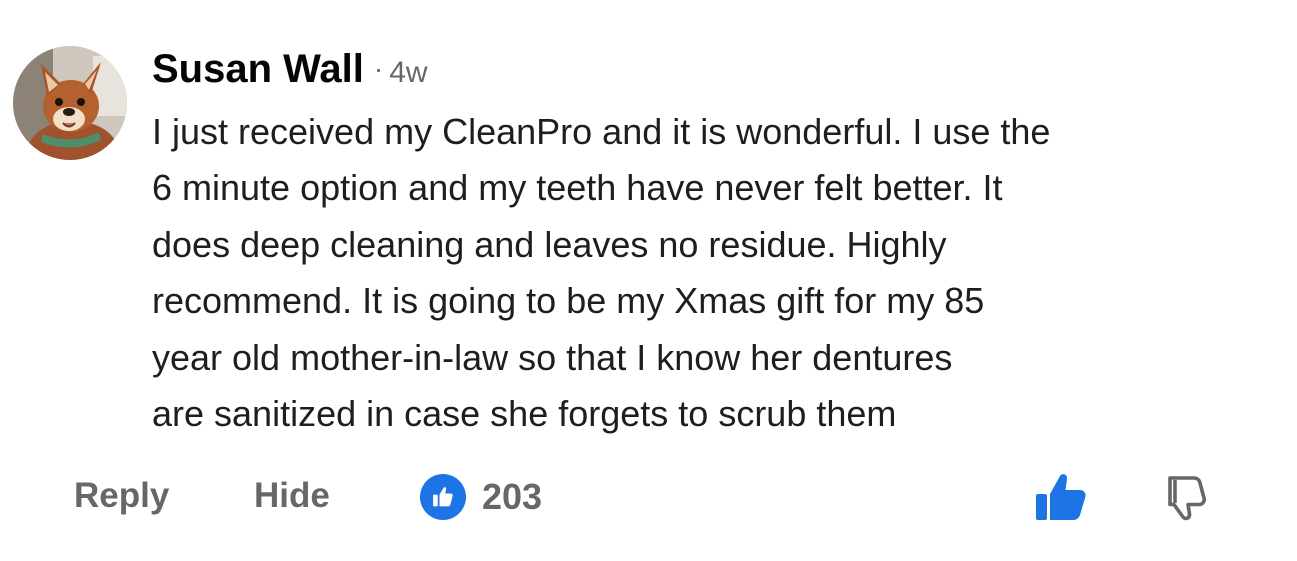  I want to click on avatar-dog-image, so click(70, 103).